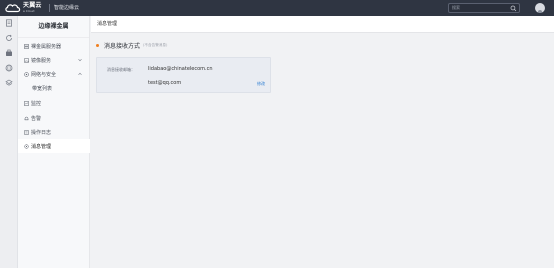 The width and height of the screenshot is (554, 268). I want to click on sidebar-item-label: 带宽列表, so click(42, 88).